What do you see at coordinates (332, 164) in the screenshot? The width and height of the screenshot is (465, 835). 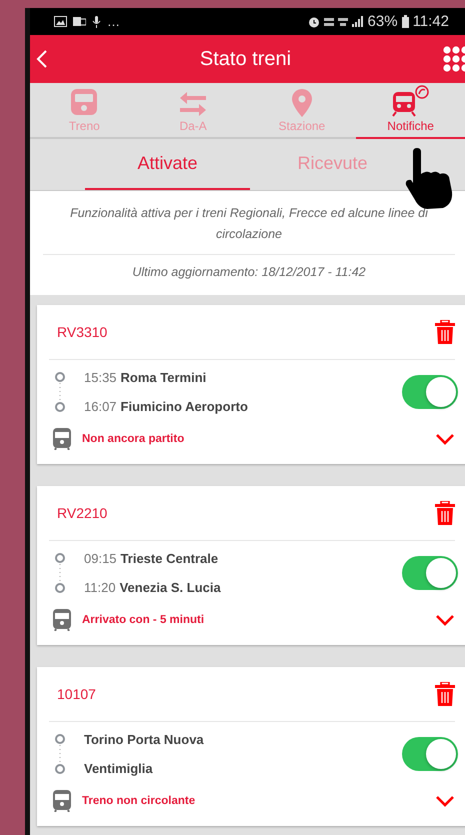 I see `notification-tab: Ricevute` at bounding box center [332, 164].